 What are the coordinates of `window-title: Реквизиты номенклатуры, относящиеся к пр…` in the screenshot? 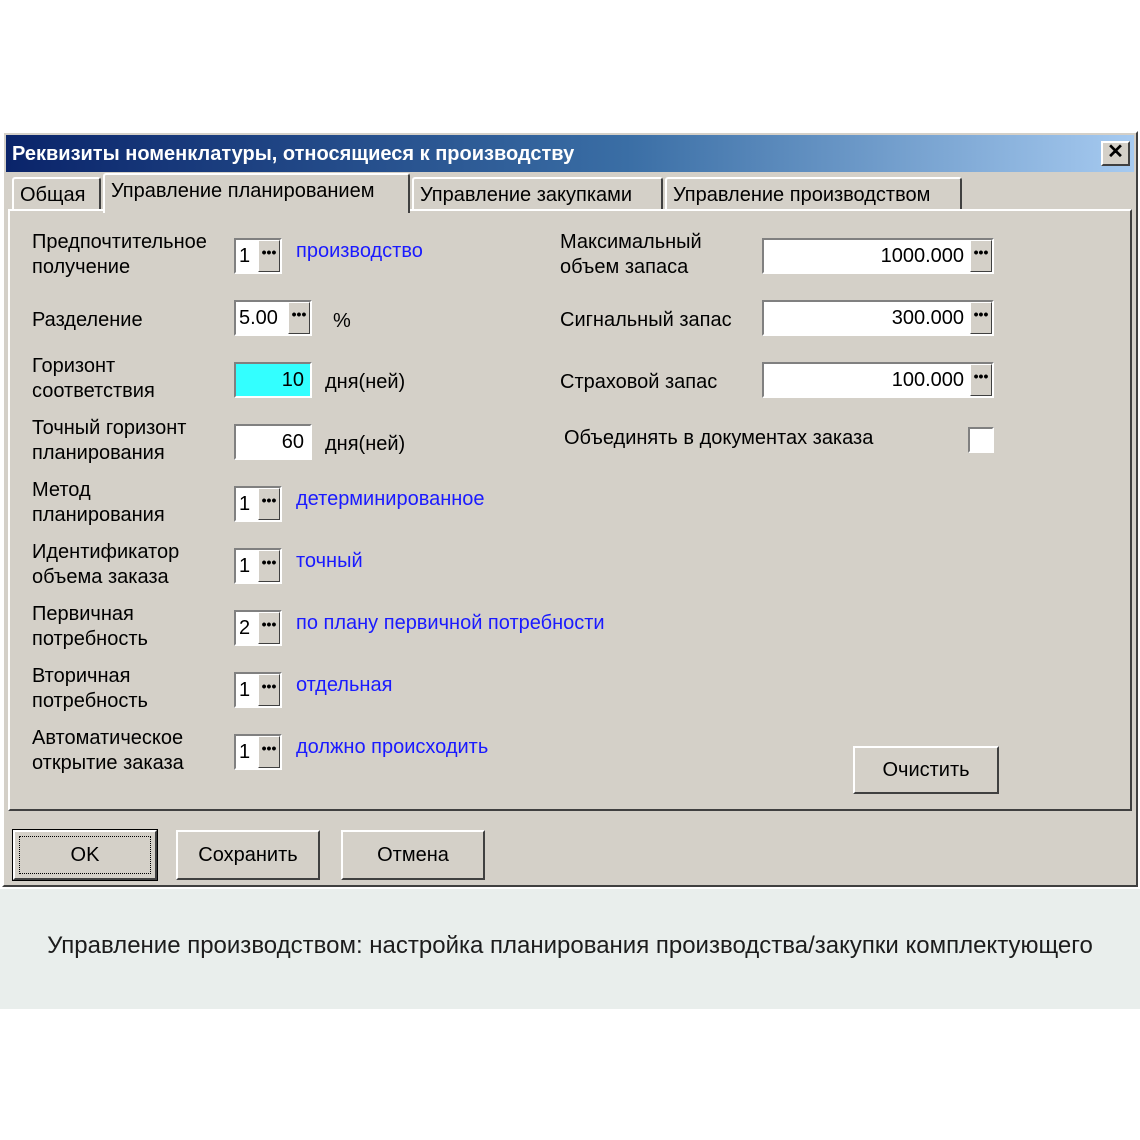 It's located at (293, 154).